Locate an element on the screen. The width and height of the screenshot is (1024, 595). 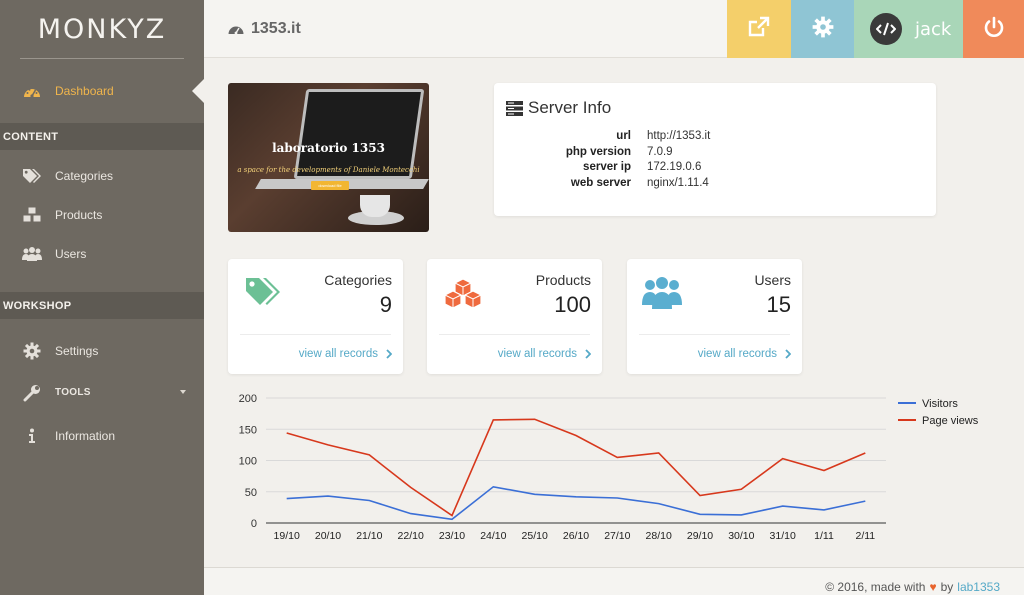
x-tick-label: 20/10 is located at coordinates (328, 536).